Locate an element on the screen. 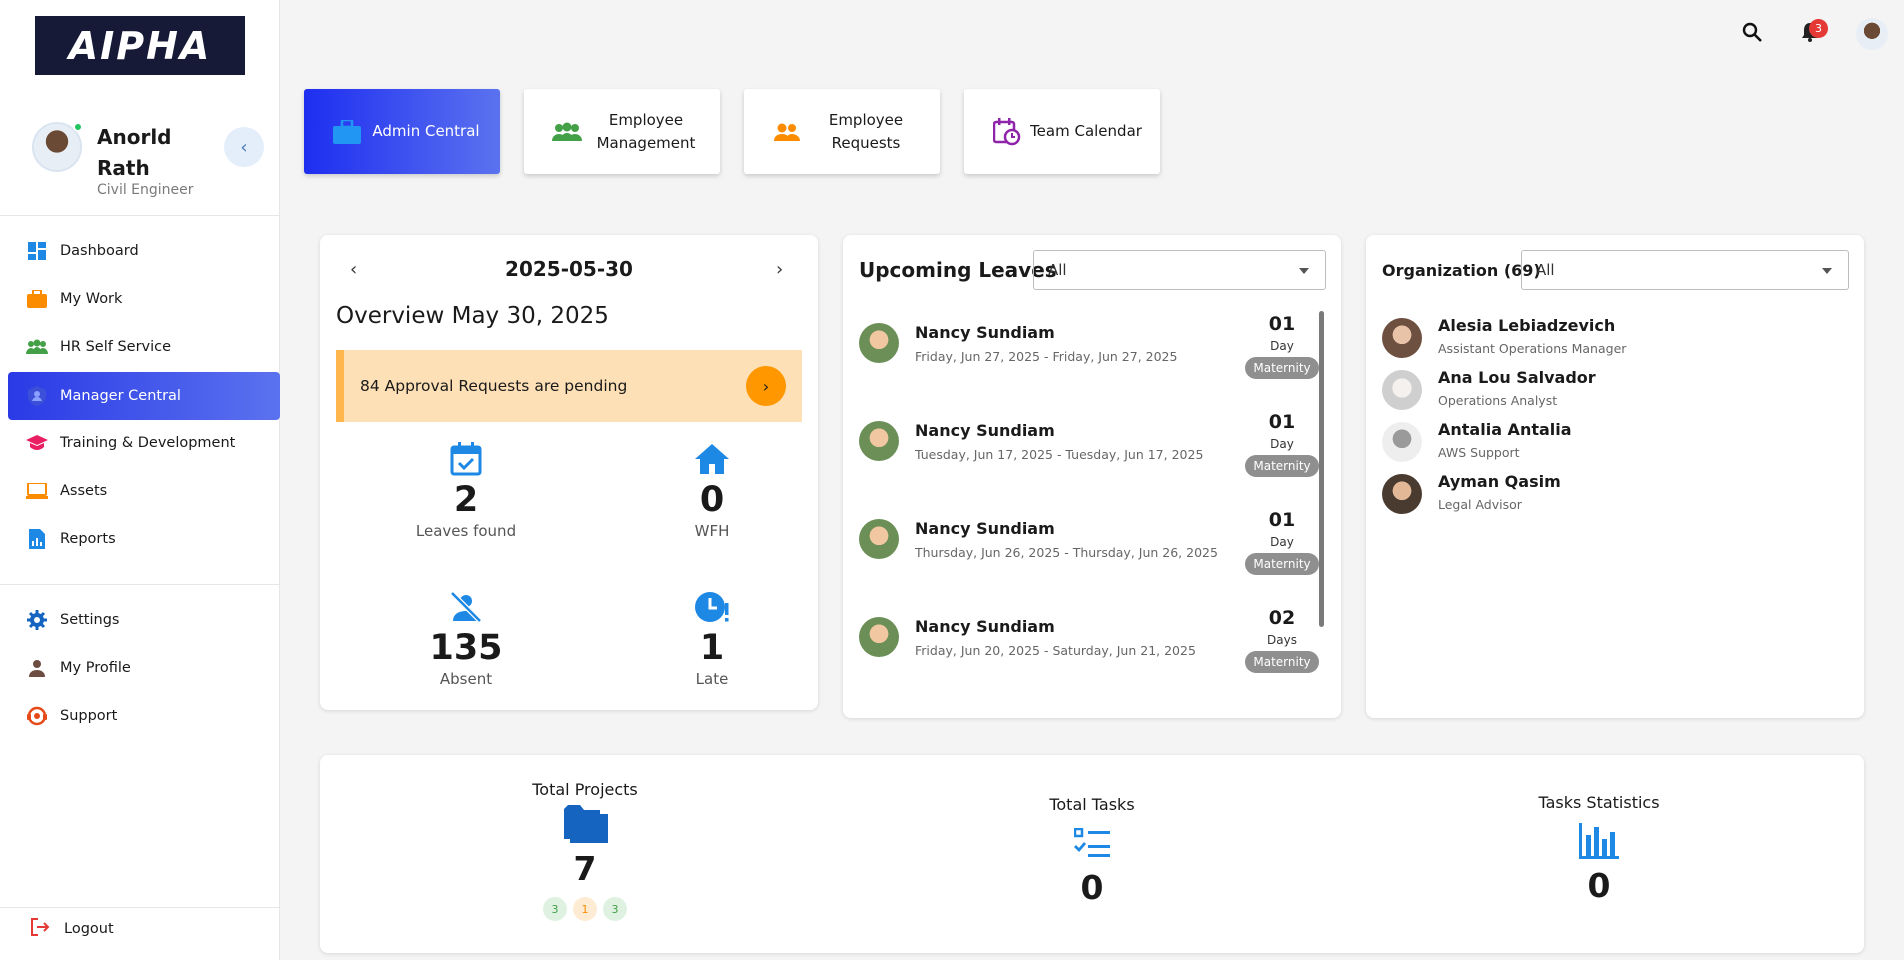  project-chip-other: 3 is located at coordinates (615, 909).